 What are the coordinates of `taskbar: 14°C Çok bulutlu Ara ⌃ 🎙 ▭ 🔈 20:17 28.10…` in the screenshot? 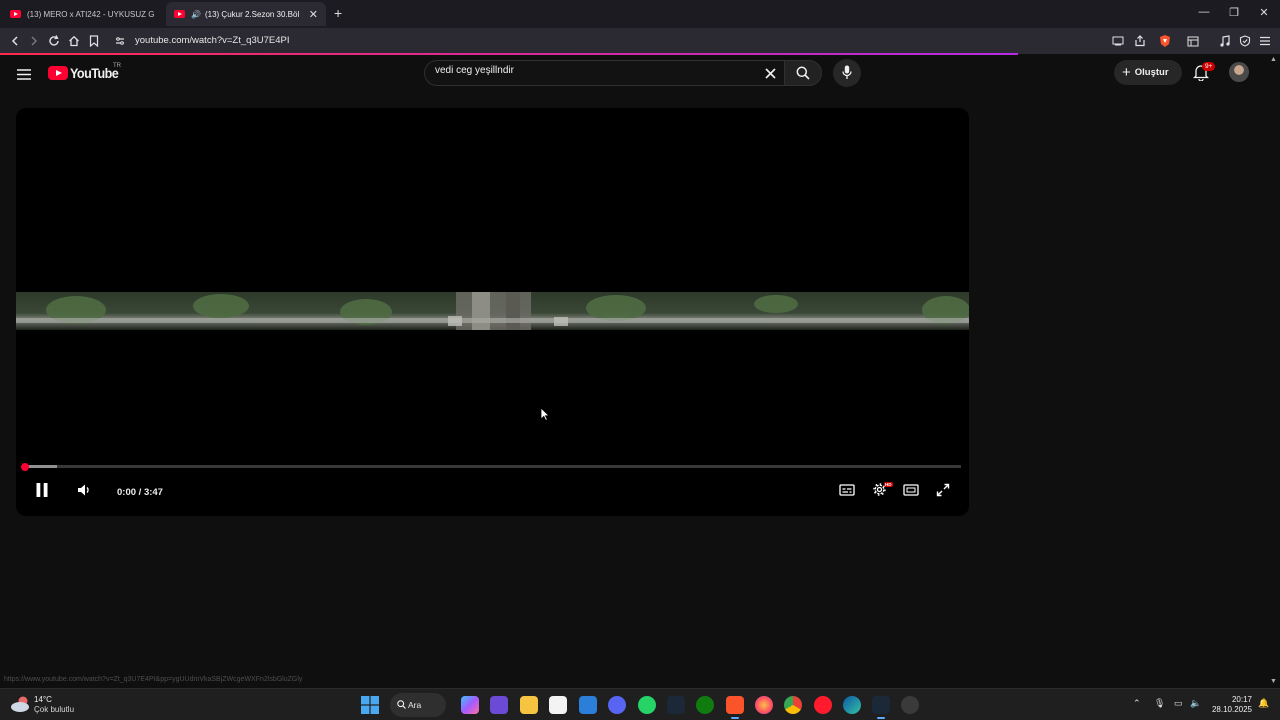 It's located at (640, 704).